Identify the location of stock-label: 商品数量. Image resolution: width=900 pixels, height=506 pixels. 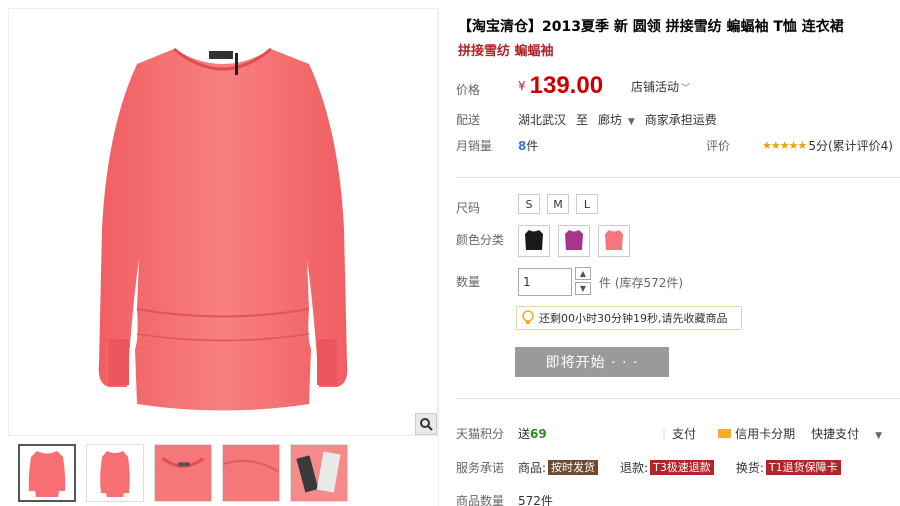
(480, 500).